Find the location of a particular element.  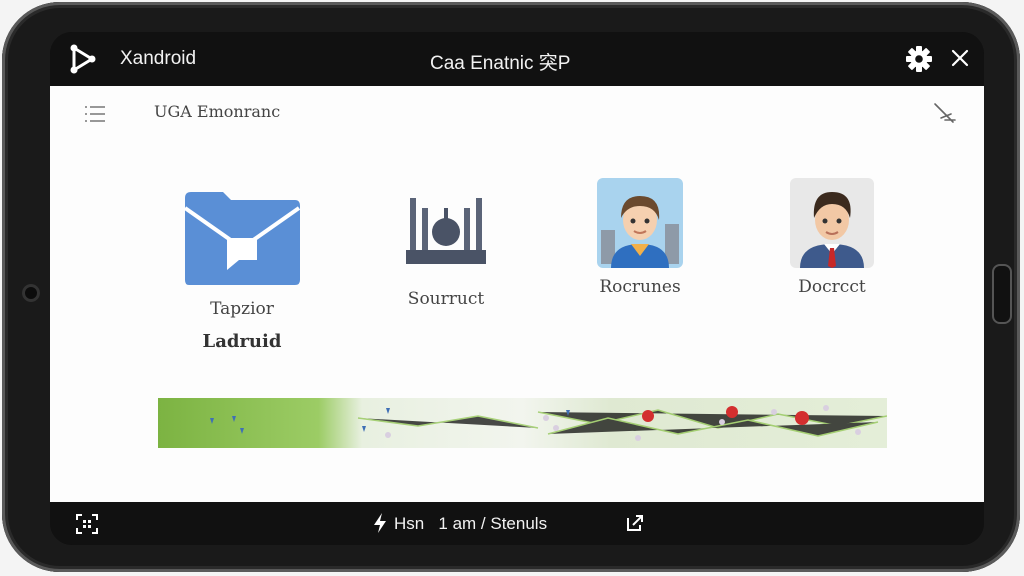

top-bar: Xandroid Caa Enatnic 突P is located at coordinates (517, 59).